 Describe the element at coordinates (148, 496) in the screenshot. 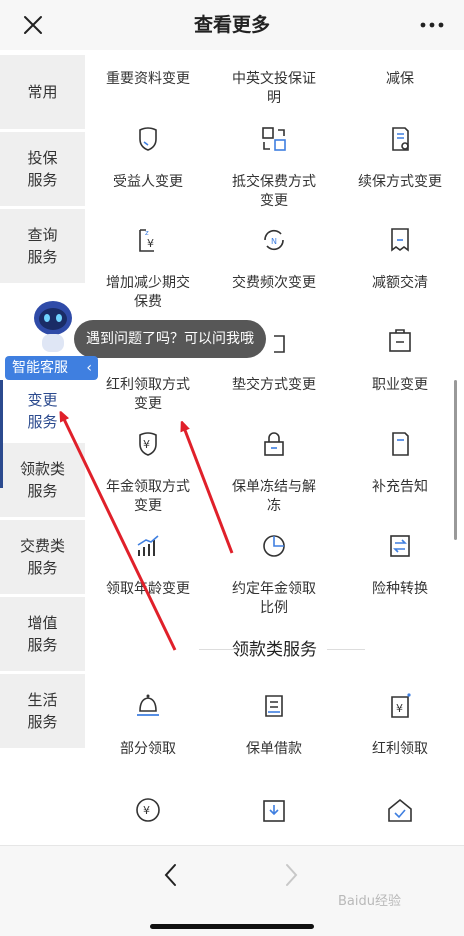

I see `service-label: 年金领取方式 变更` at that location.